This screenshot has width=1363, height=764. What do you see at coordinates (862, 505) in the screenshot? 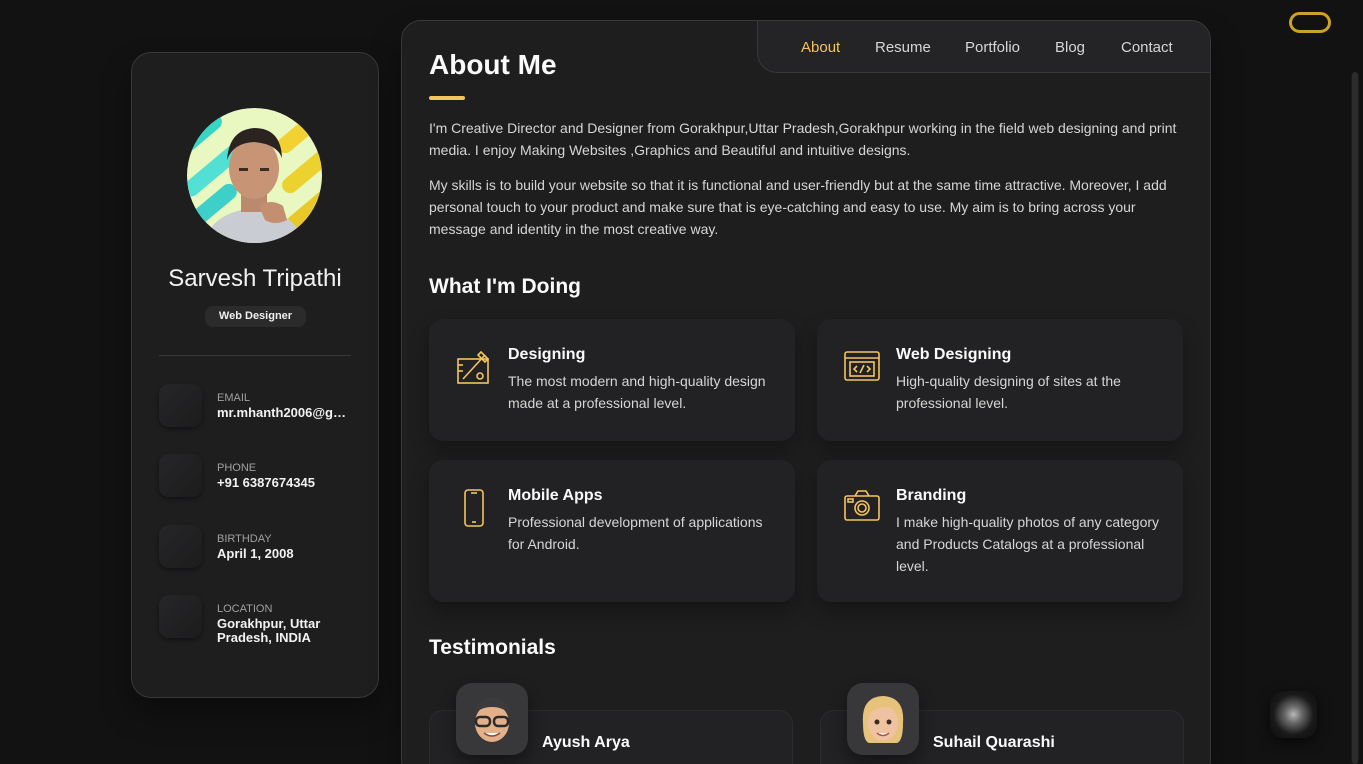
I see `camera-icon` at bounding box center [862, 505].